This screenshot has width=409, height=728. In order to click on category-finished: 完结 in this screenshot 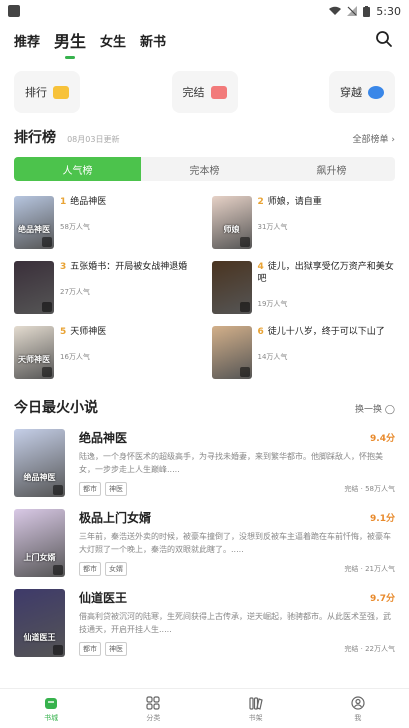, I will do `click(204, 92)`.